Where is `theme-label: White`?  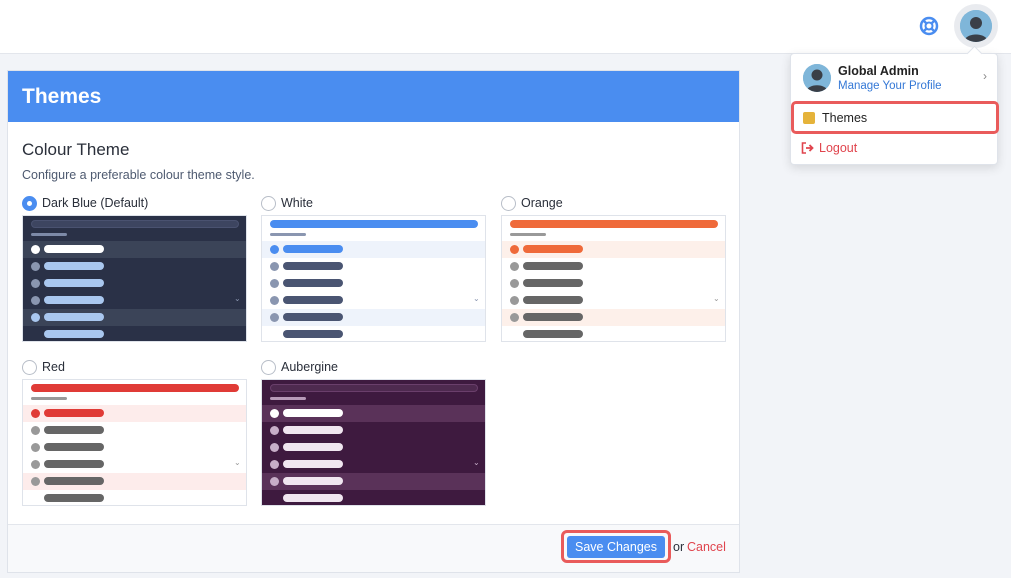 theme-label: White is located at coordinates (297, 203).